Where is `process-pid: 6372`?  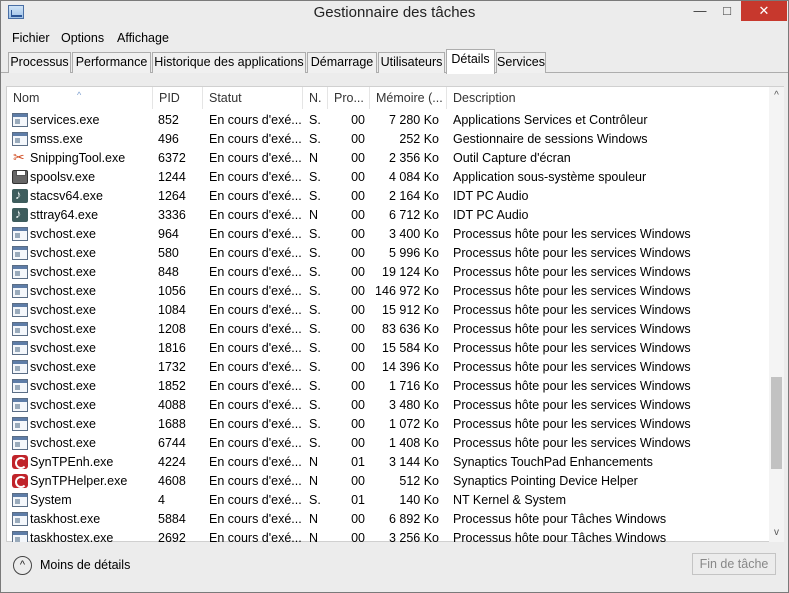
process-pid: 6372 is located at coordinates (172, 158).